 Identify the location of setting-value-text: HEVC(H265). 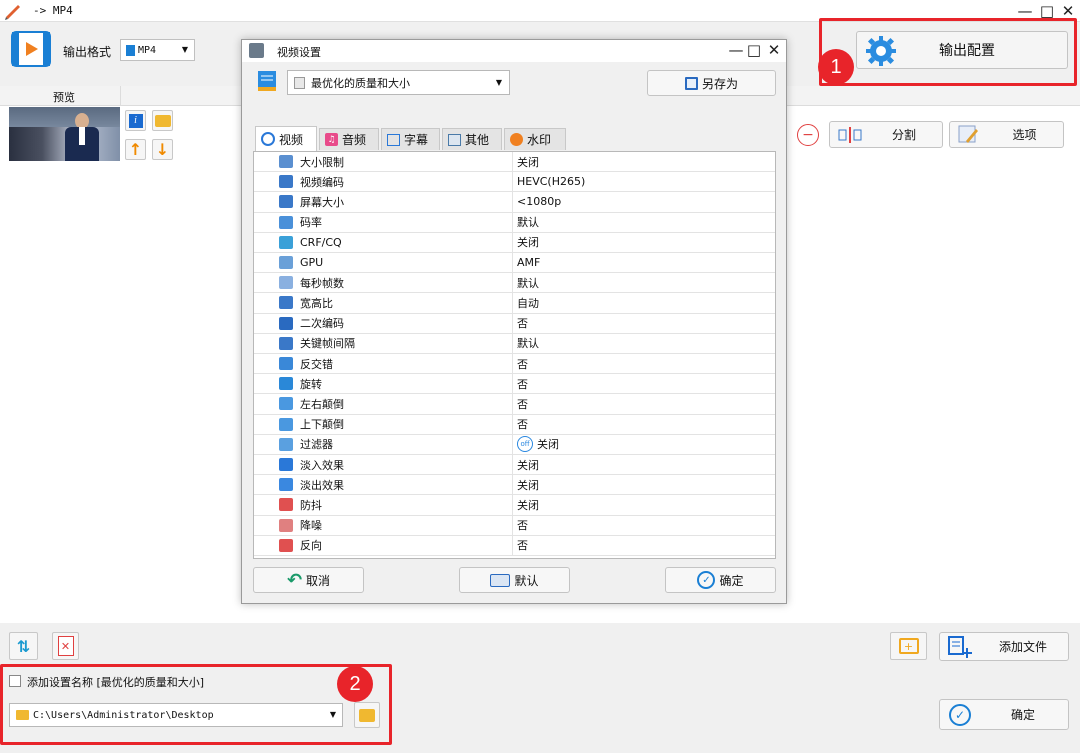
(551, 182).